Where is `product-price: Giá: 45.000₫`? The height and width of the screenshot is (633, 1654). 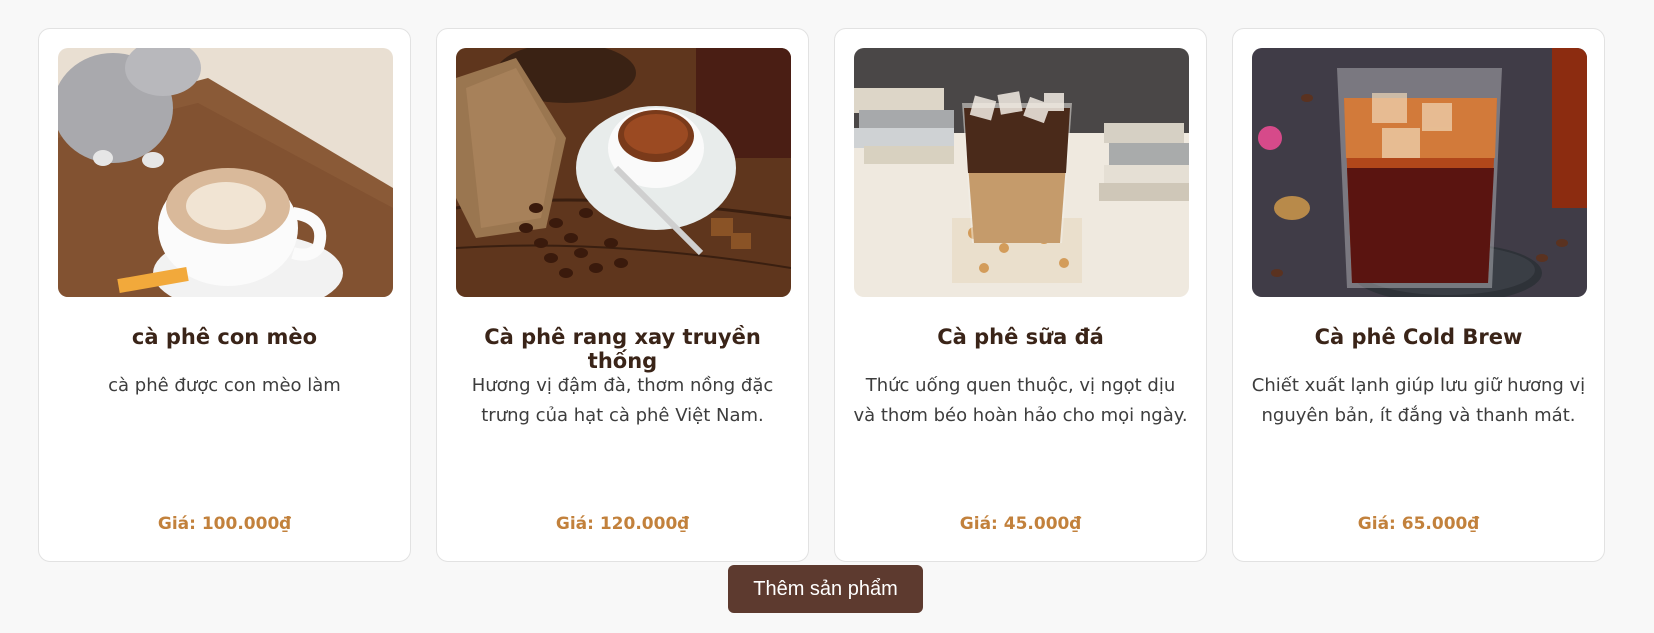
product-price: Giá: 45.000₫ is located at coordinates (1020, 524).